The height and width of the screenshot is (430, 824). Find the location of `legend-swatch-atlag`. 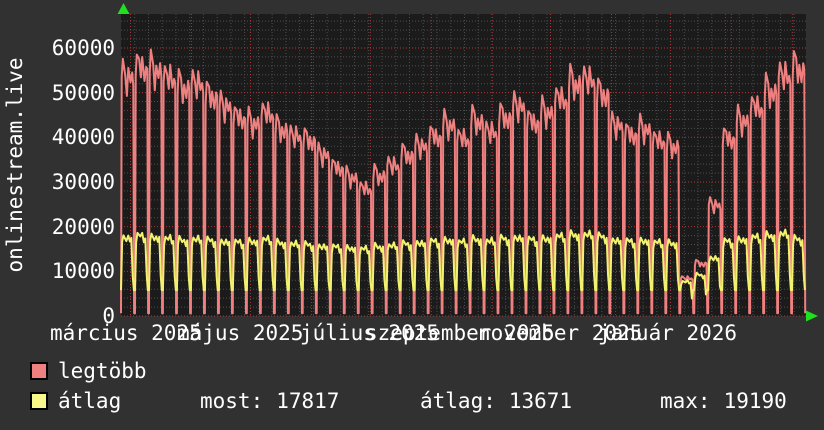

legend-swatch-atlag is located at coordinates (39, 401).